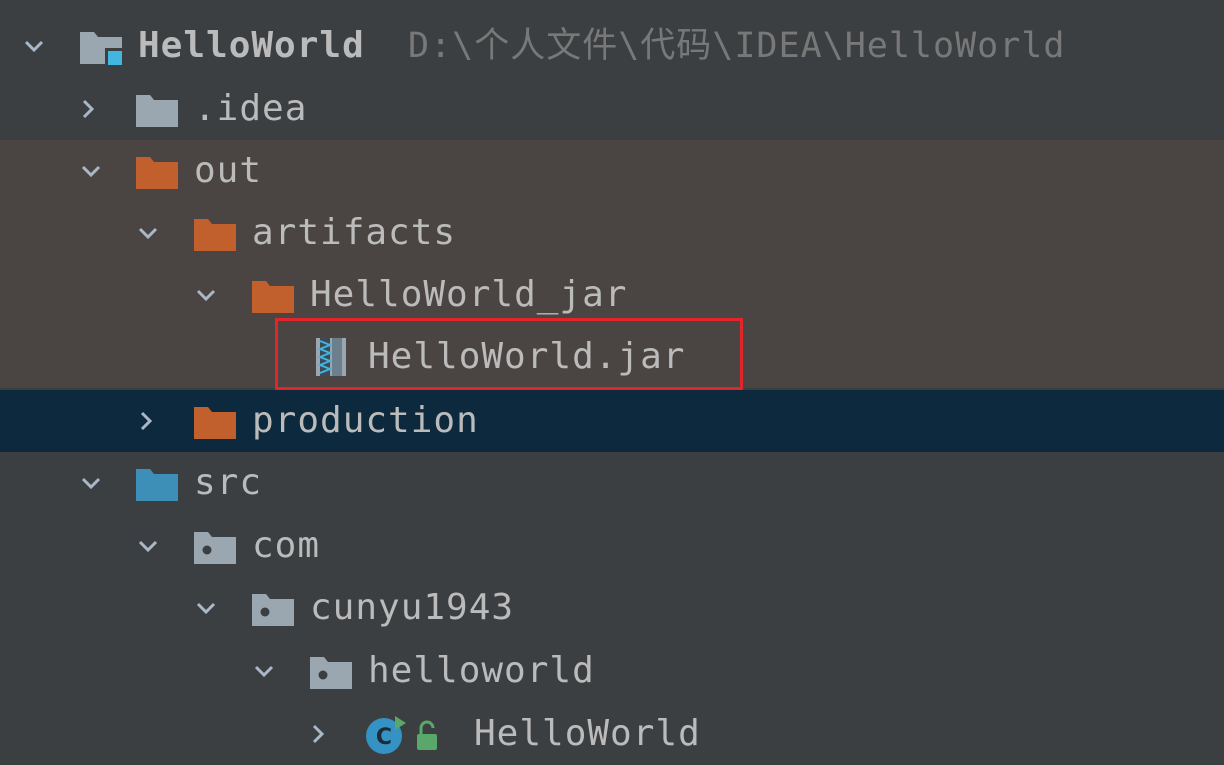 The image size is (1224, 765). Describe the element at coordinates (286, 545) in the screenshot. I see `tree-node-label: com` at that location.